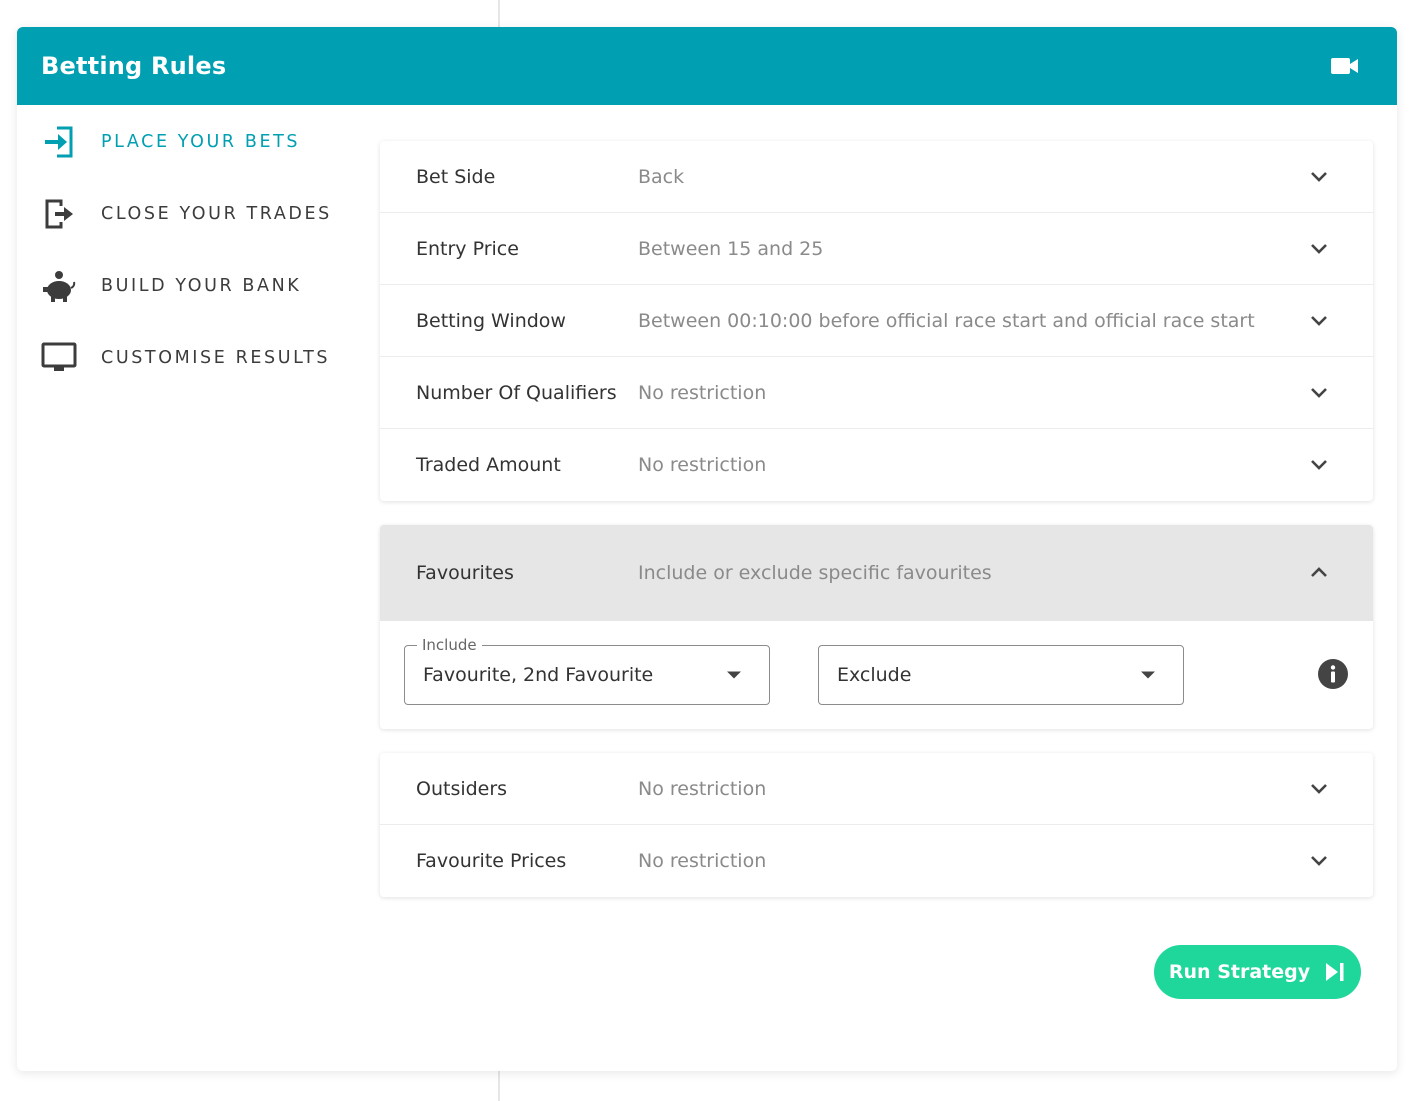  Describe the element at coordinates (661, 176) in the screenshot. I see `rule-value: Back` at that location.